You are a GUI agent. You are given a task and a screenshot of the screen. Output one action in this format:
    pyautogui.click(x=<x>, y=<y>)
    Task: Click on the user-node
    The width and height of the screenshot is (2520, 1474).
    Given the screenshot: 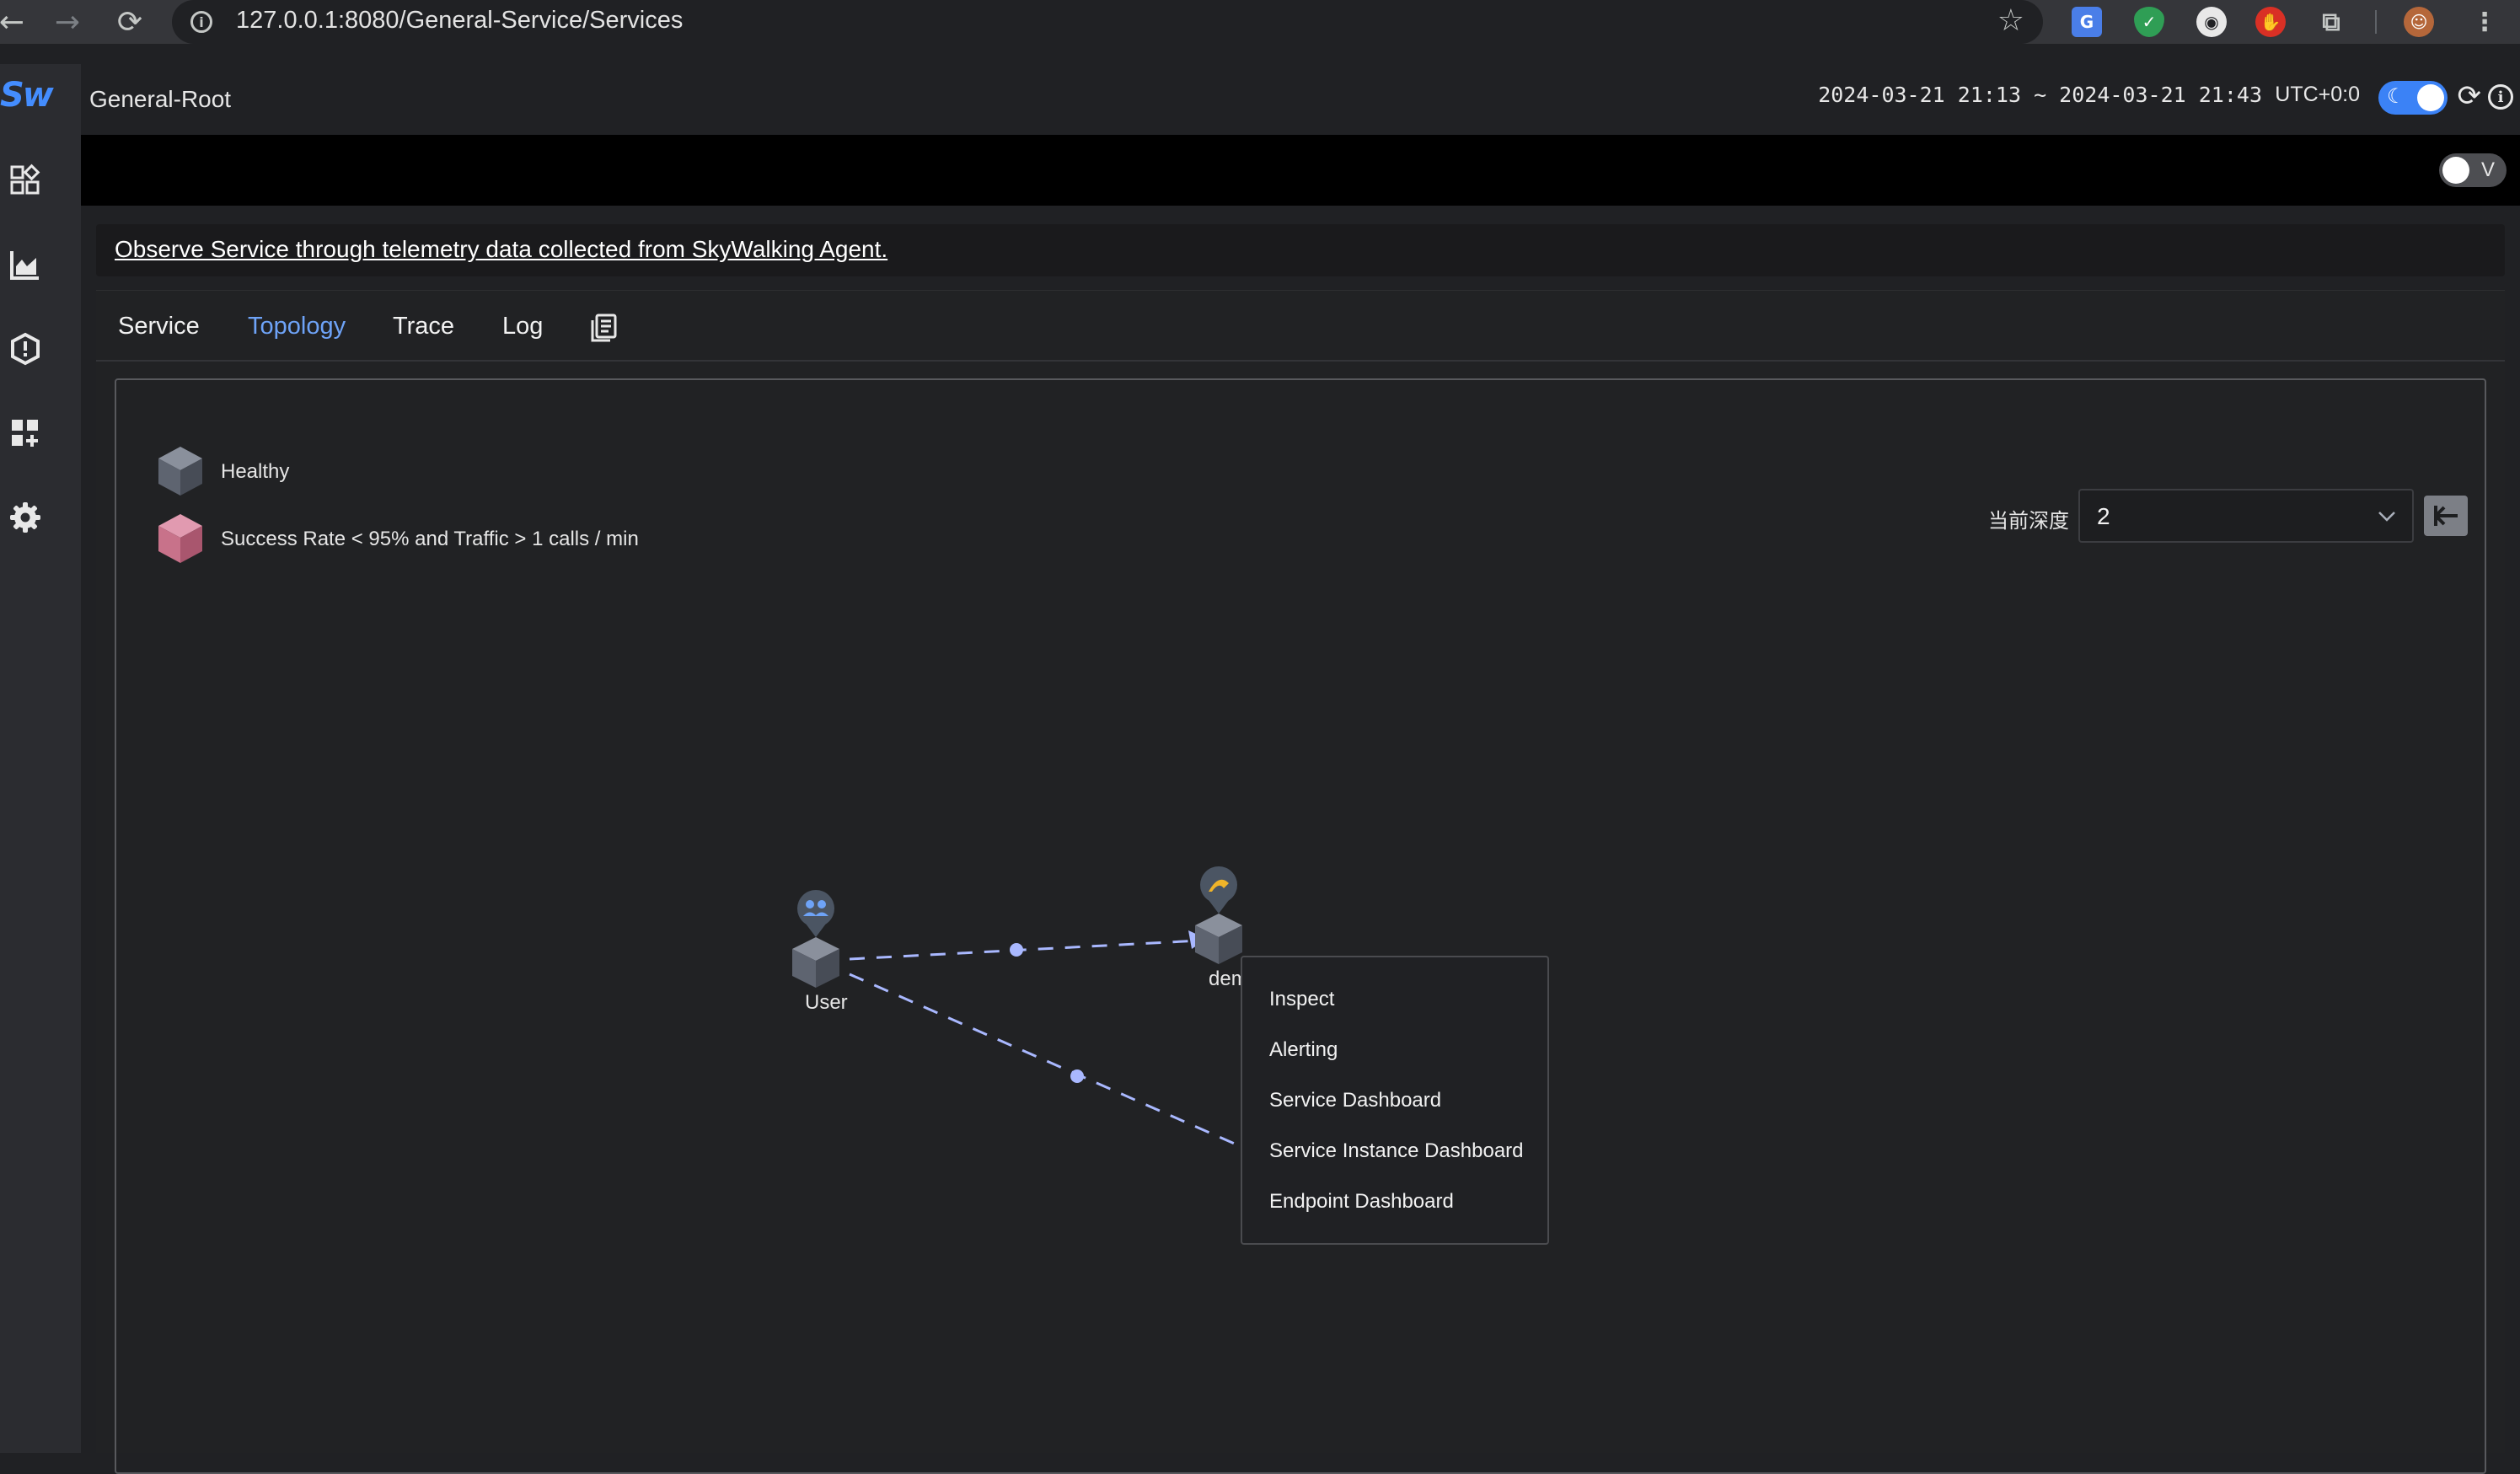 What is the action you would take?
    pyautogui.click(x=815, y=939)
    